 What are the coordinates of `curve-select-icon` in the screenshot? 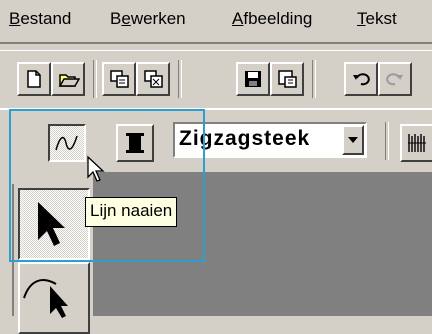 It's located at (45, 298).